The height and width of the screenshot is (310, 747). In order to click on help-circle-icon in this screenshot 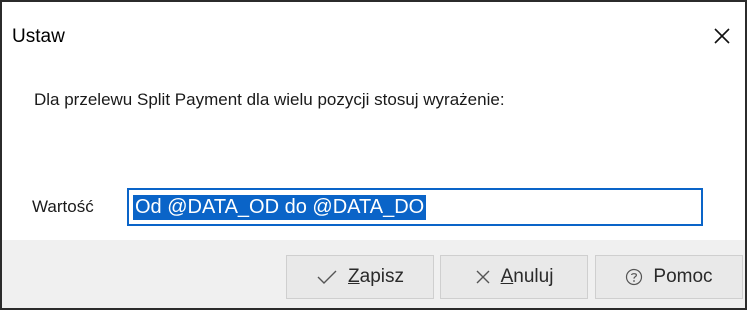, I will do `click(634, 277)`.